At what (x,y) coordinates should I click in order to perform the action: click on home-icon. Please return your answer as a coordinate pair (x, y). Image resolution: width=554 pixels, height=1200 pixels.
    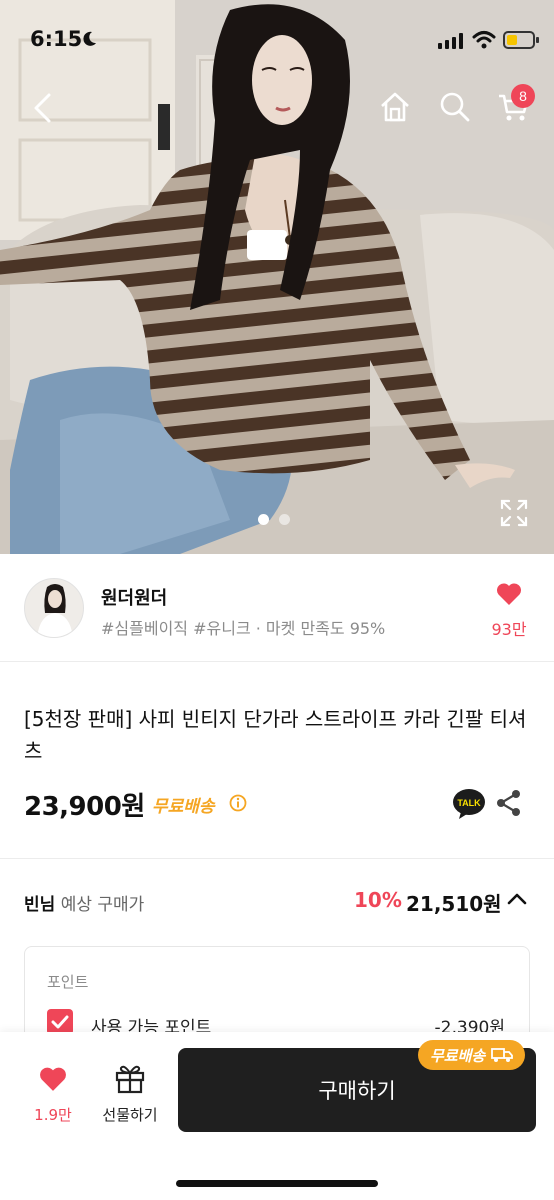
    Looking at the image, I should click on (395, 107).